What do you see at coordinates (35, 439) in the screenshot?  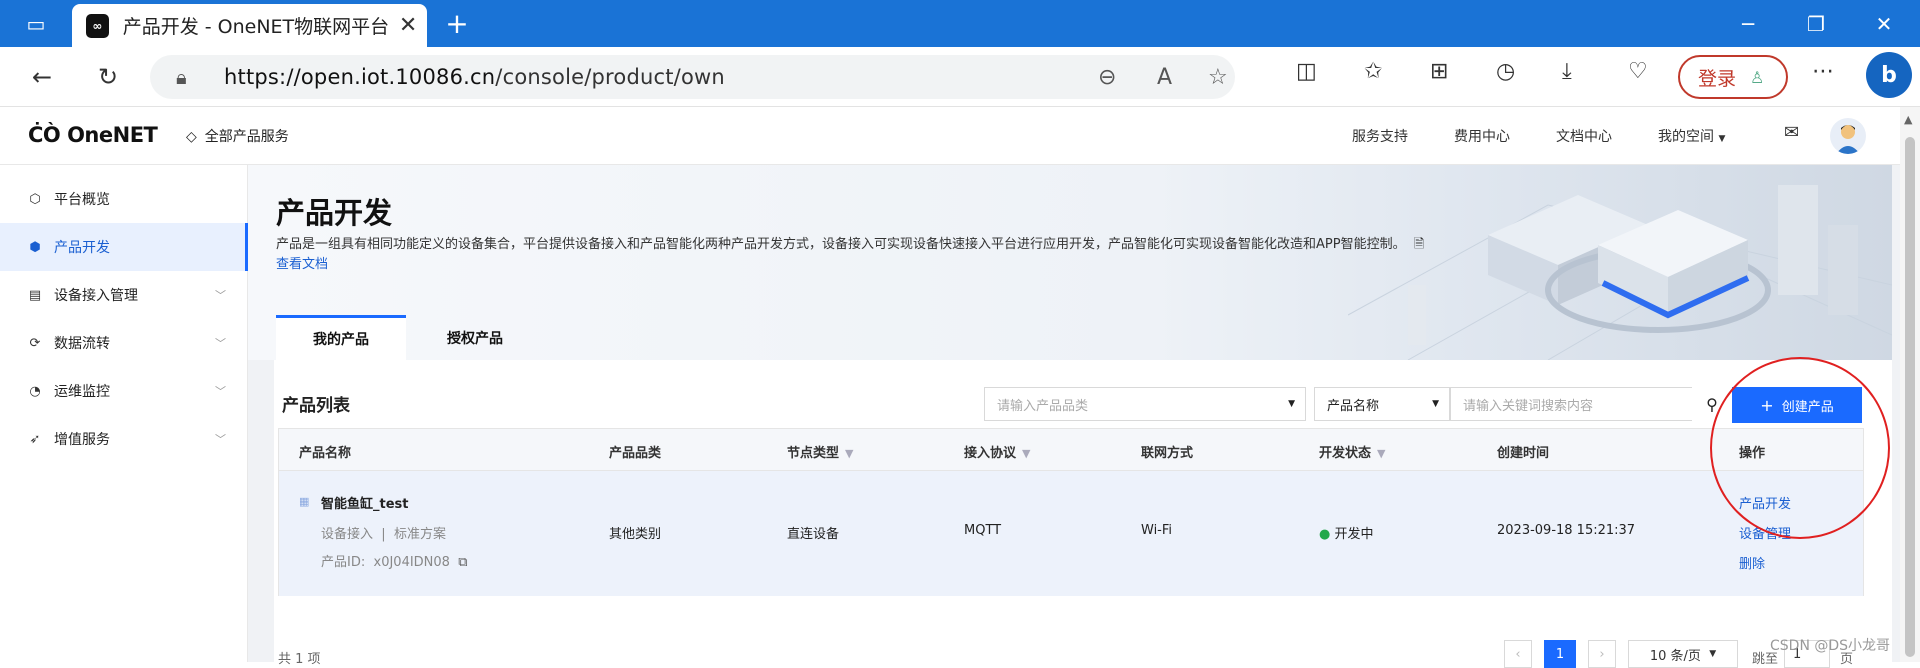 I see `rocket-icon: ➶` at bounding box center [35, 439].